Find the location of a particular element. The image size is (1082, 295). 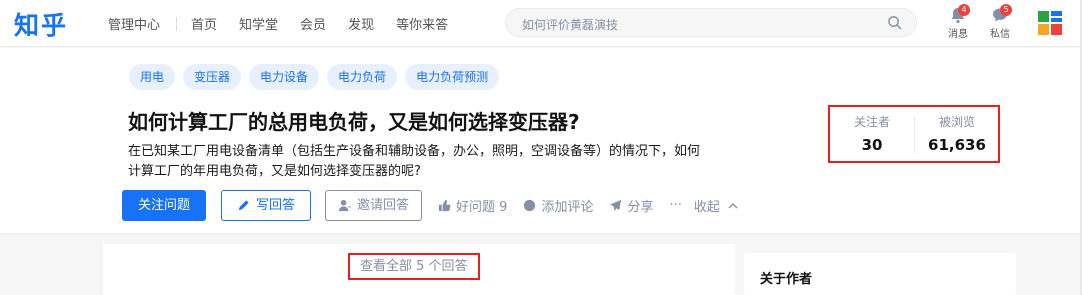

collapse-button: 收起 is located at coordinates (719, 205).